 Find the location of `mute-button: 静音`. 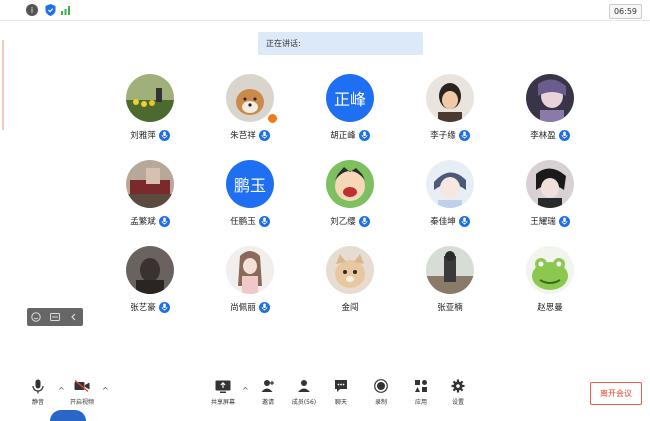

mute-button: 静音 is located at coordinates (38, 394).